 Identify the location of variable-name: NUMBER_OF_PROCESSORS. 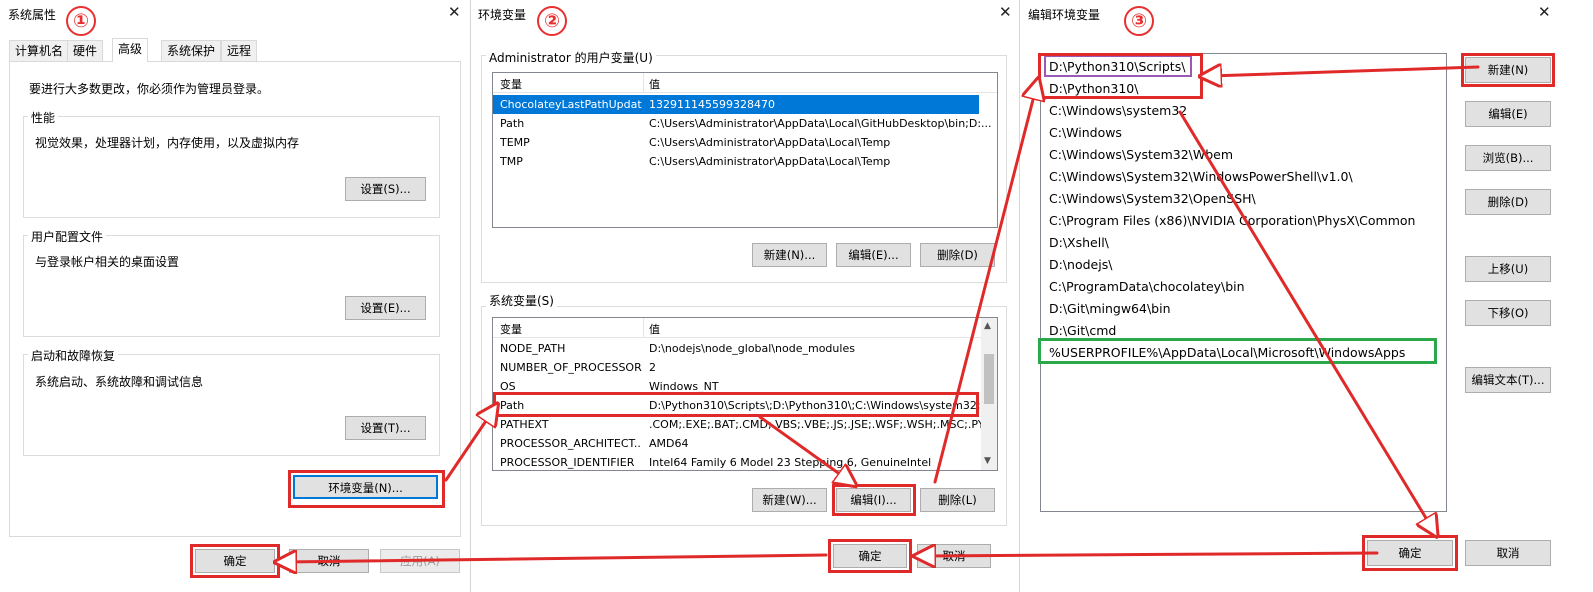
(571, 367).